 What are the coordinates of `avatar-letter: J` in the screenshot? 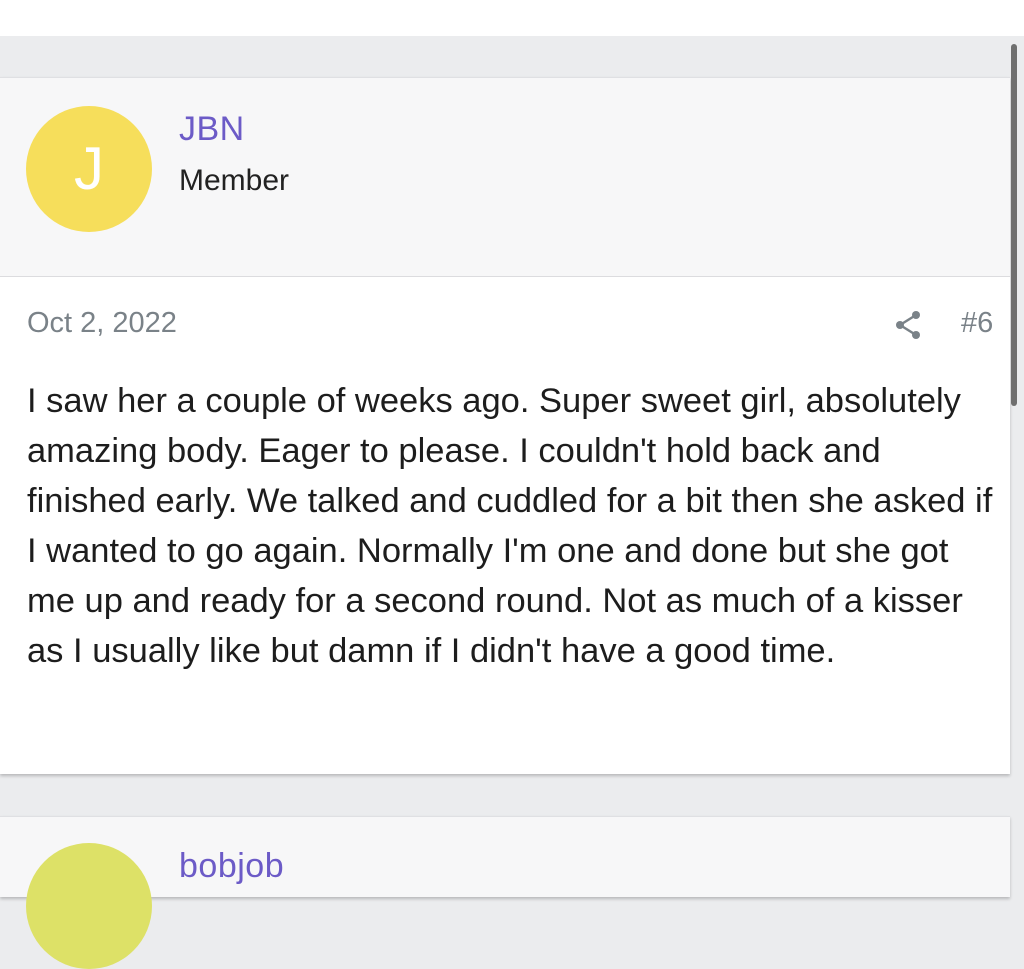 It's located at (89, 168).